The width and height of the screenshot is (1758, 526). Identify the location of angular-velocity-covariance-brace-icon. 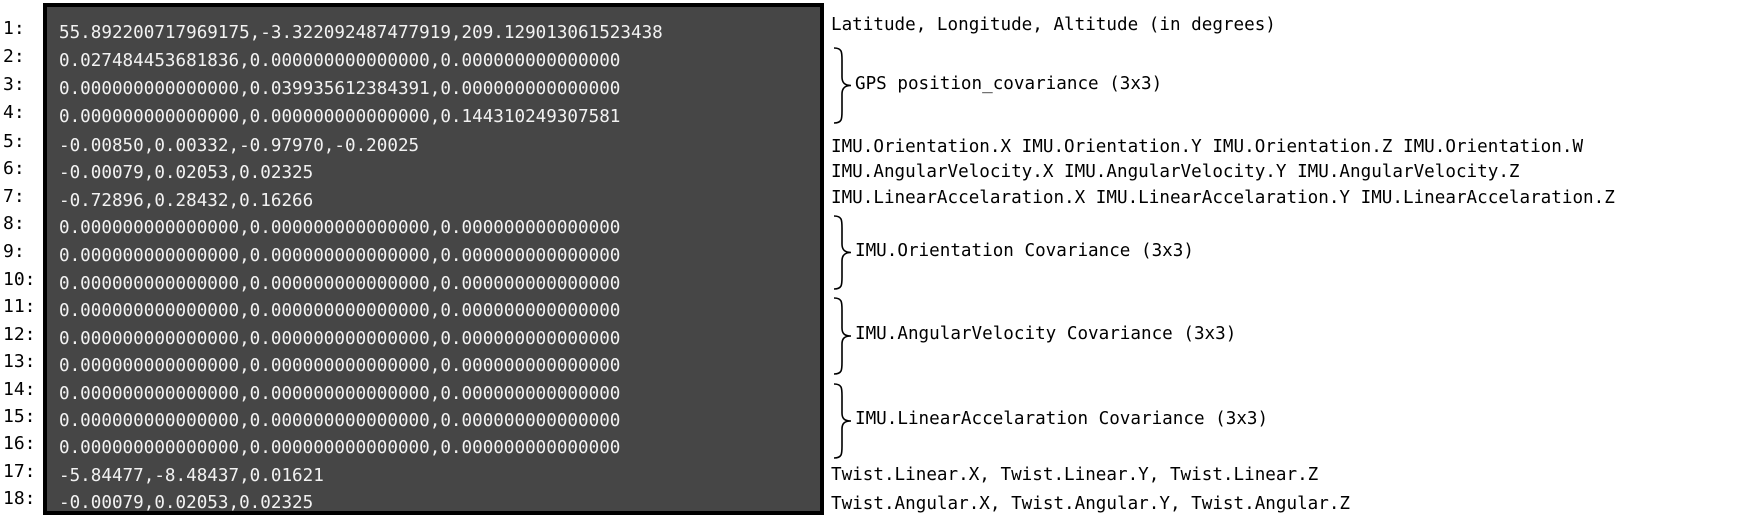
(843, 336).